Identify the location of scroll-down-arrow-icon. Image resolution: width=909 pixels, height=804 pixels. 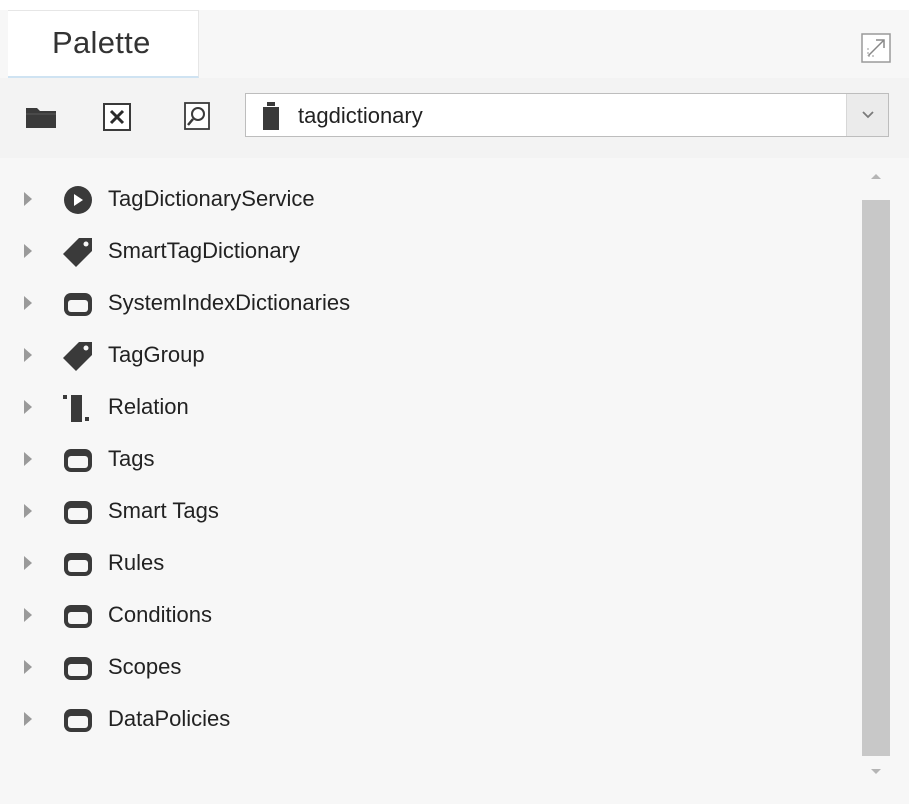
(876, 771).